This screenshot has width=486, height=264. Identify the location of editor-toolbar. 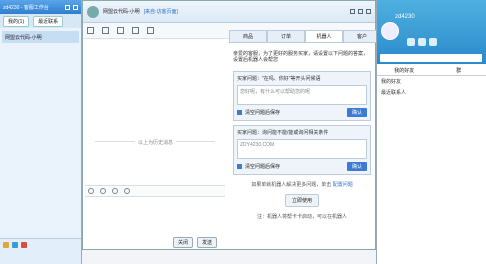
(155, 191).